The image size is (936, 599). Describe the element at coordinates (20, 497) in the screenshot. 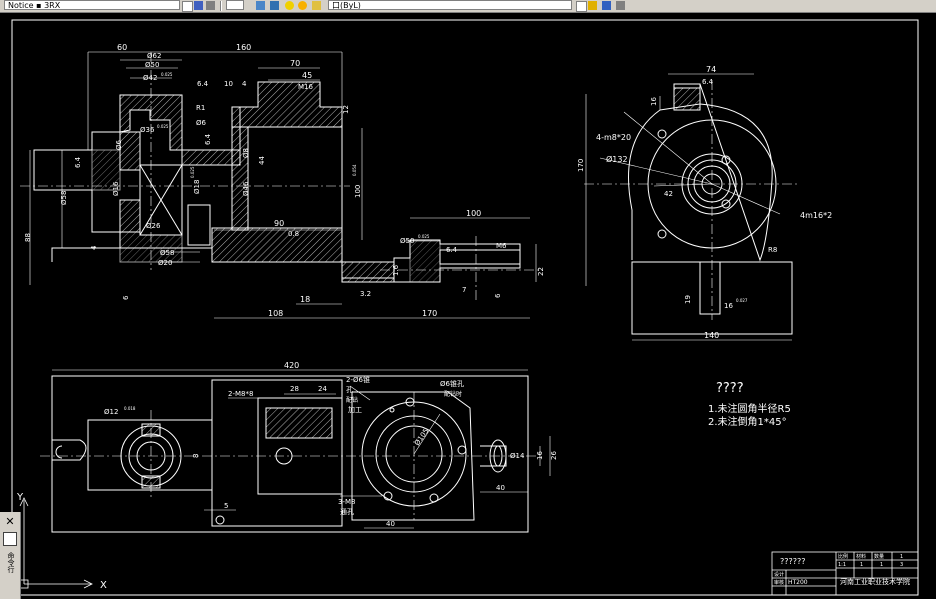

I see `ucs-y-label: Y` at that location.